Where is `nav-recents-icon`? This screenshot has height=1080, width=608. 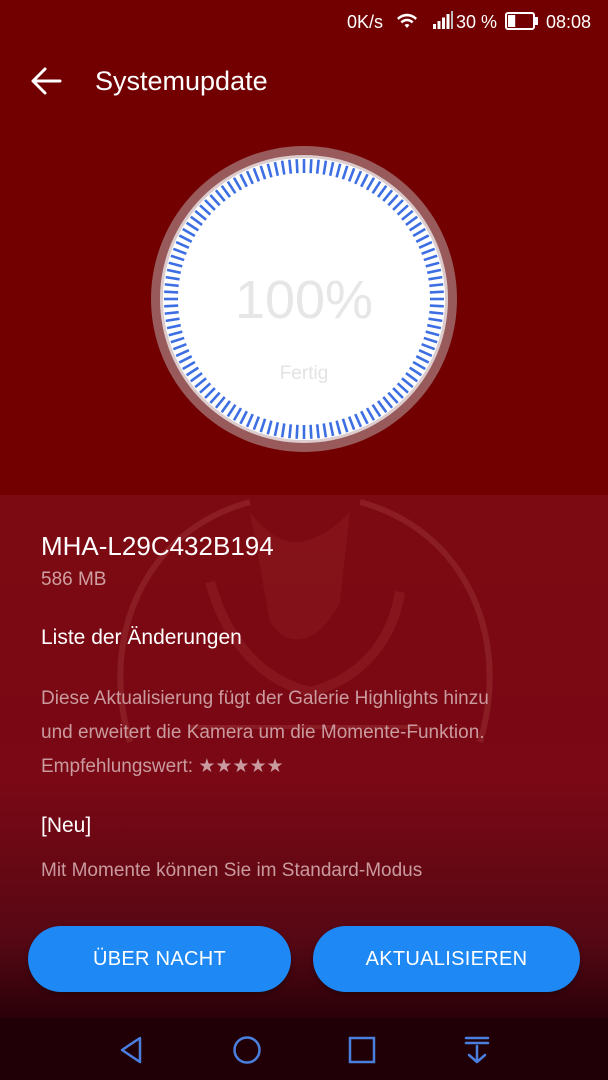 nav-recents-icon is located at coordinates (362, 1050).